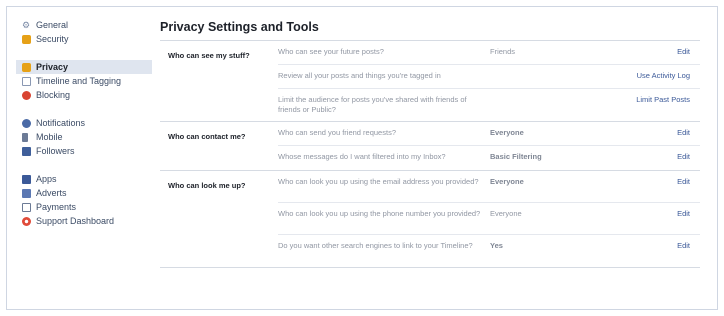 The image size is (724, 316). What do you see at coordinates (26, 95) in the screenshot?
I see `blocking-icon` at bounding box center [26, 95].